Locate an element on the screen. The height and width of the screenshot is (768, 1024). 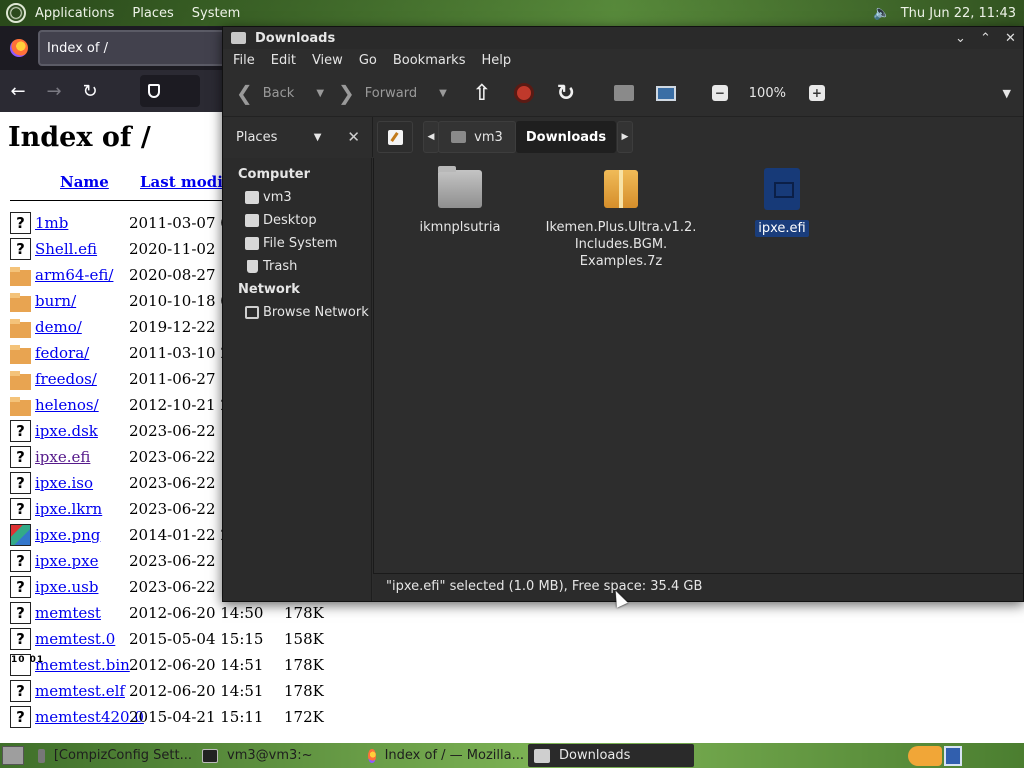
path-scroll-right-button: ▶ is located at coordinates (625, 137).